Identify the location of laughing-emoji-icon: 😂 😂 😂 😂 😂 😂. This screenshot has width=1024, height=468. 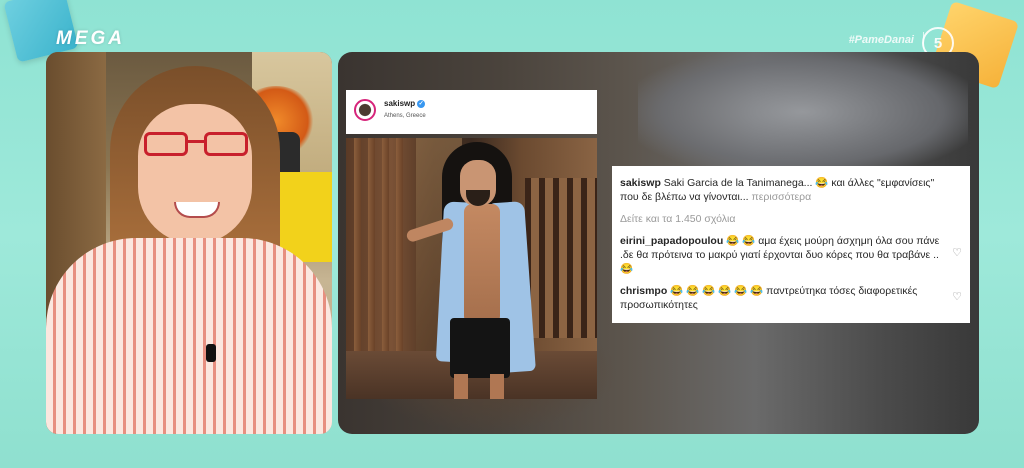
(717, 291).